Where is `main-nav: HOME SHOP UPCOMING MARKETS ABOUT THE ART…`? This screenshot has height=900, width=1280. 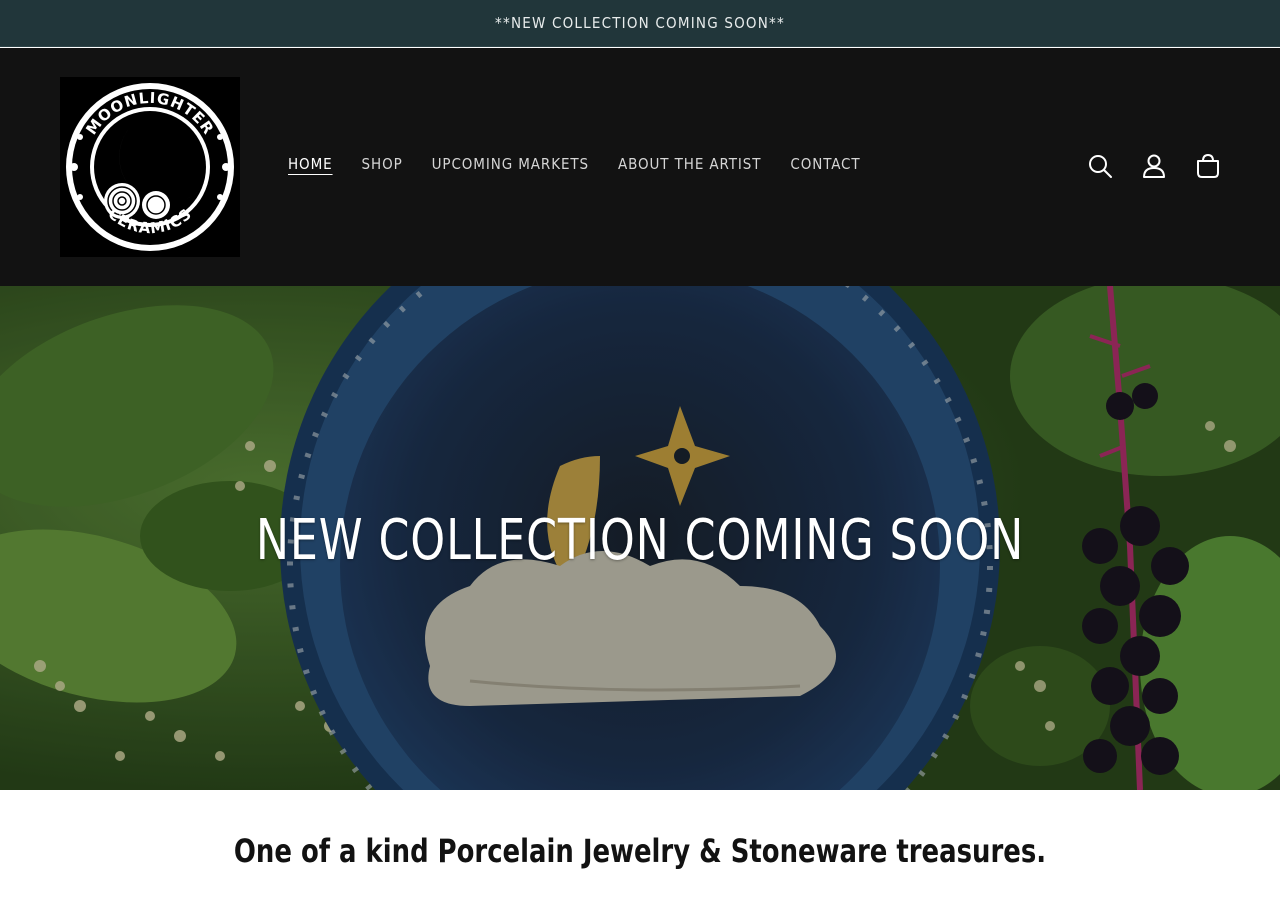
main-nav: HOME SHOP UPCOMING MARKETS ABOUT THE ART… is located at coordinates (574, 166).